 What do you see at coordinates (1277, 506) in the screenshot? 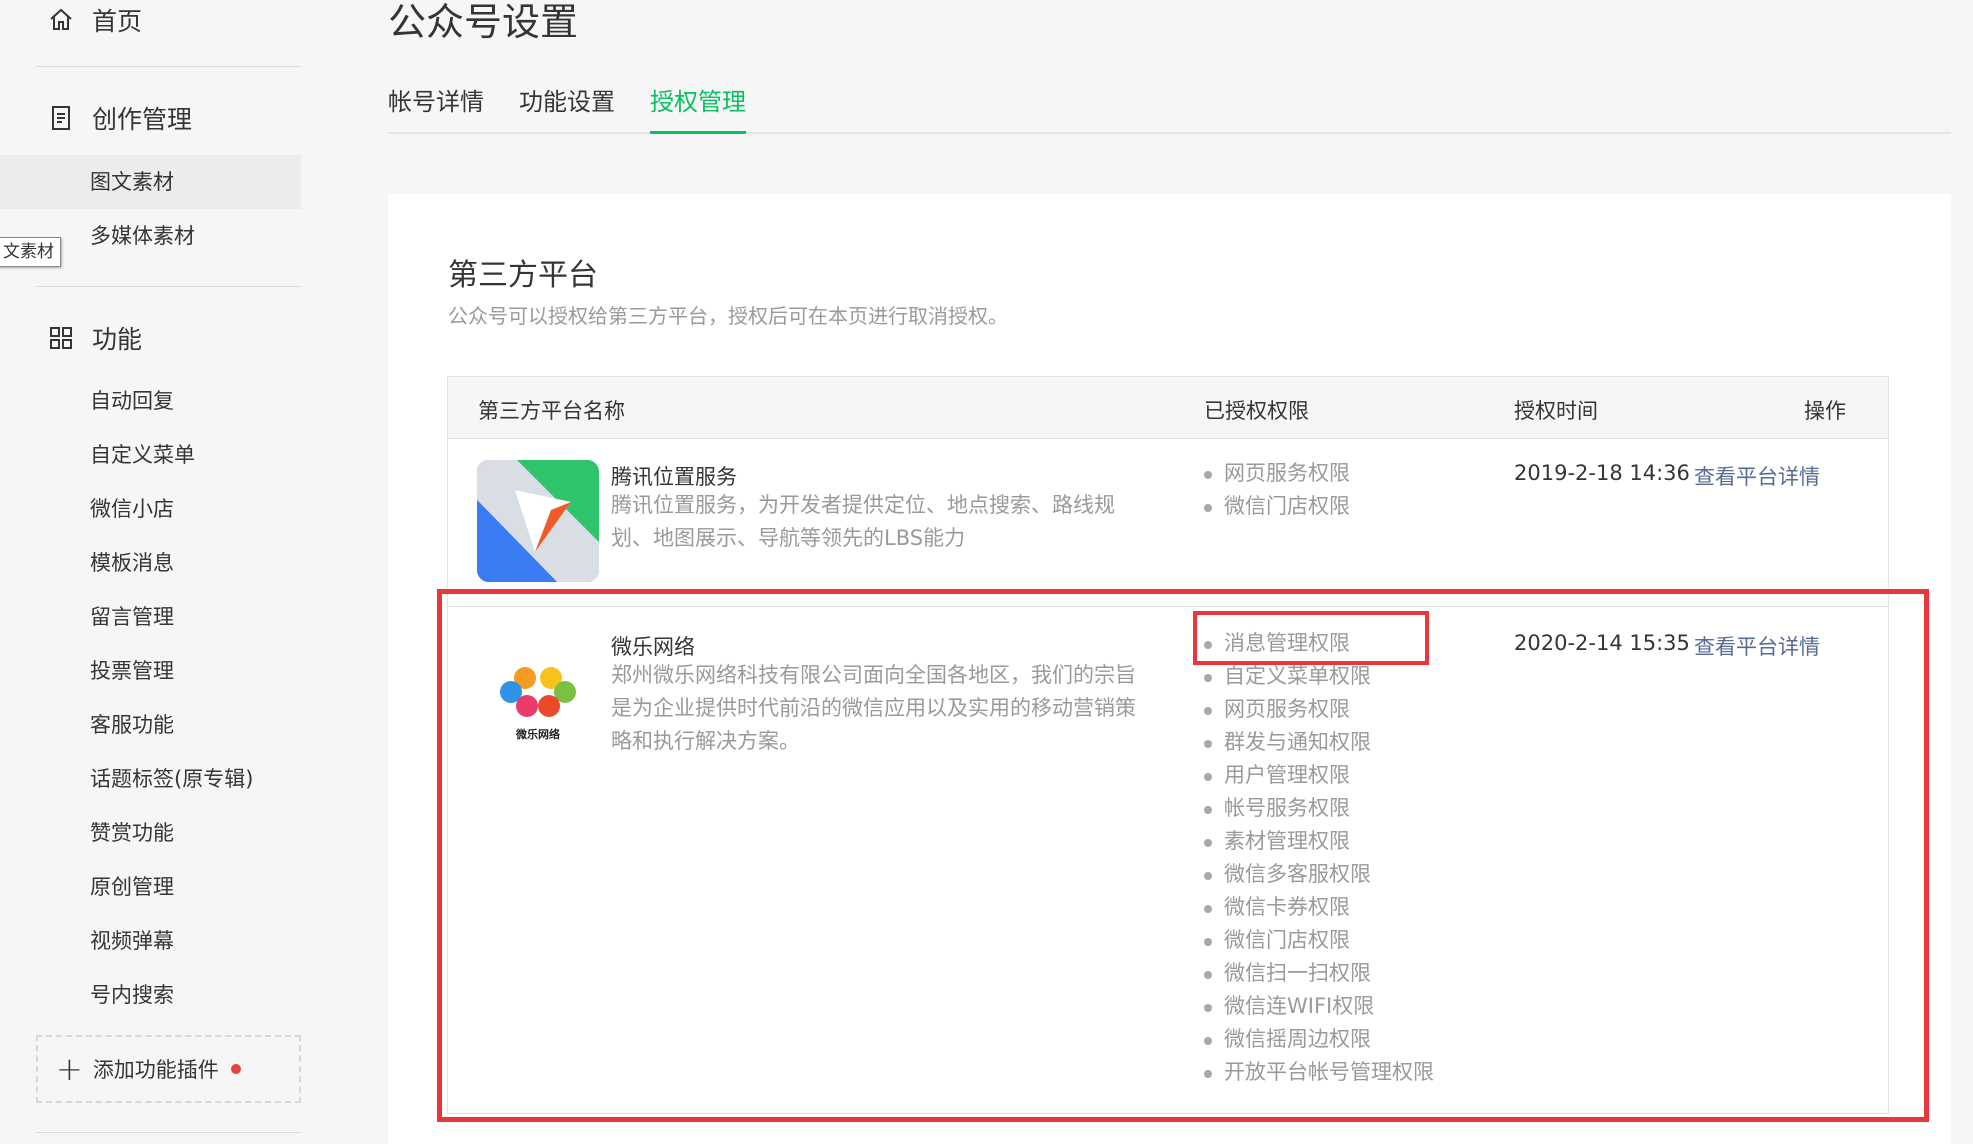
I see `permission-item: 微信门店权限` at bounding box center [1277, 506].